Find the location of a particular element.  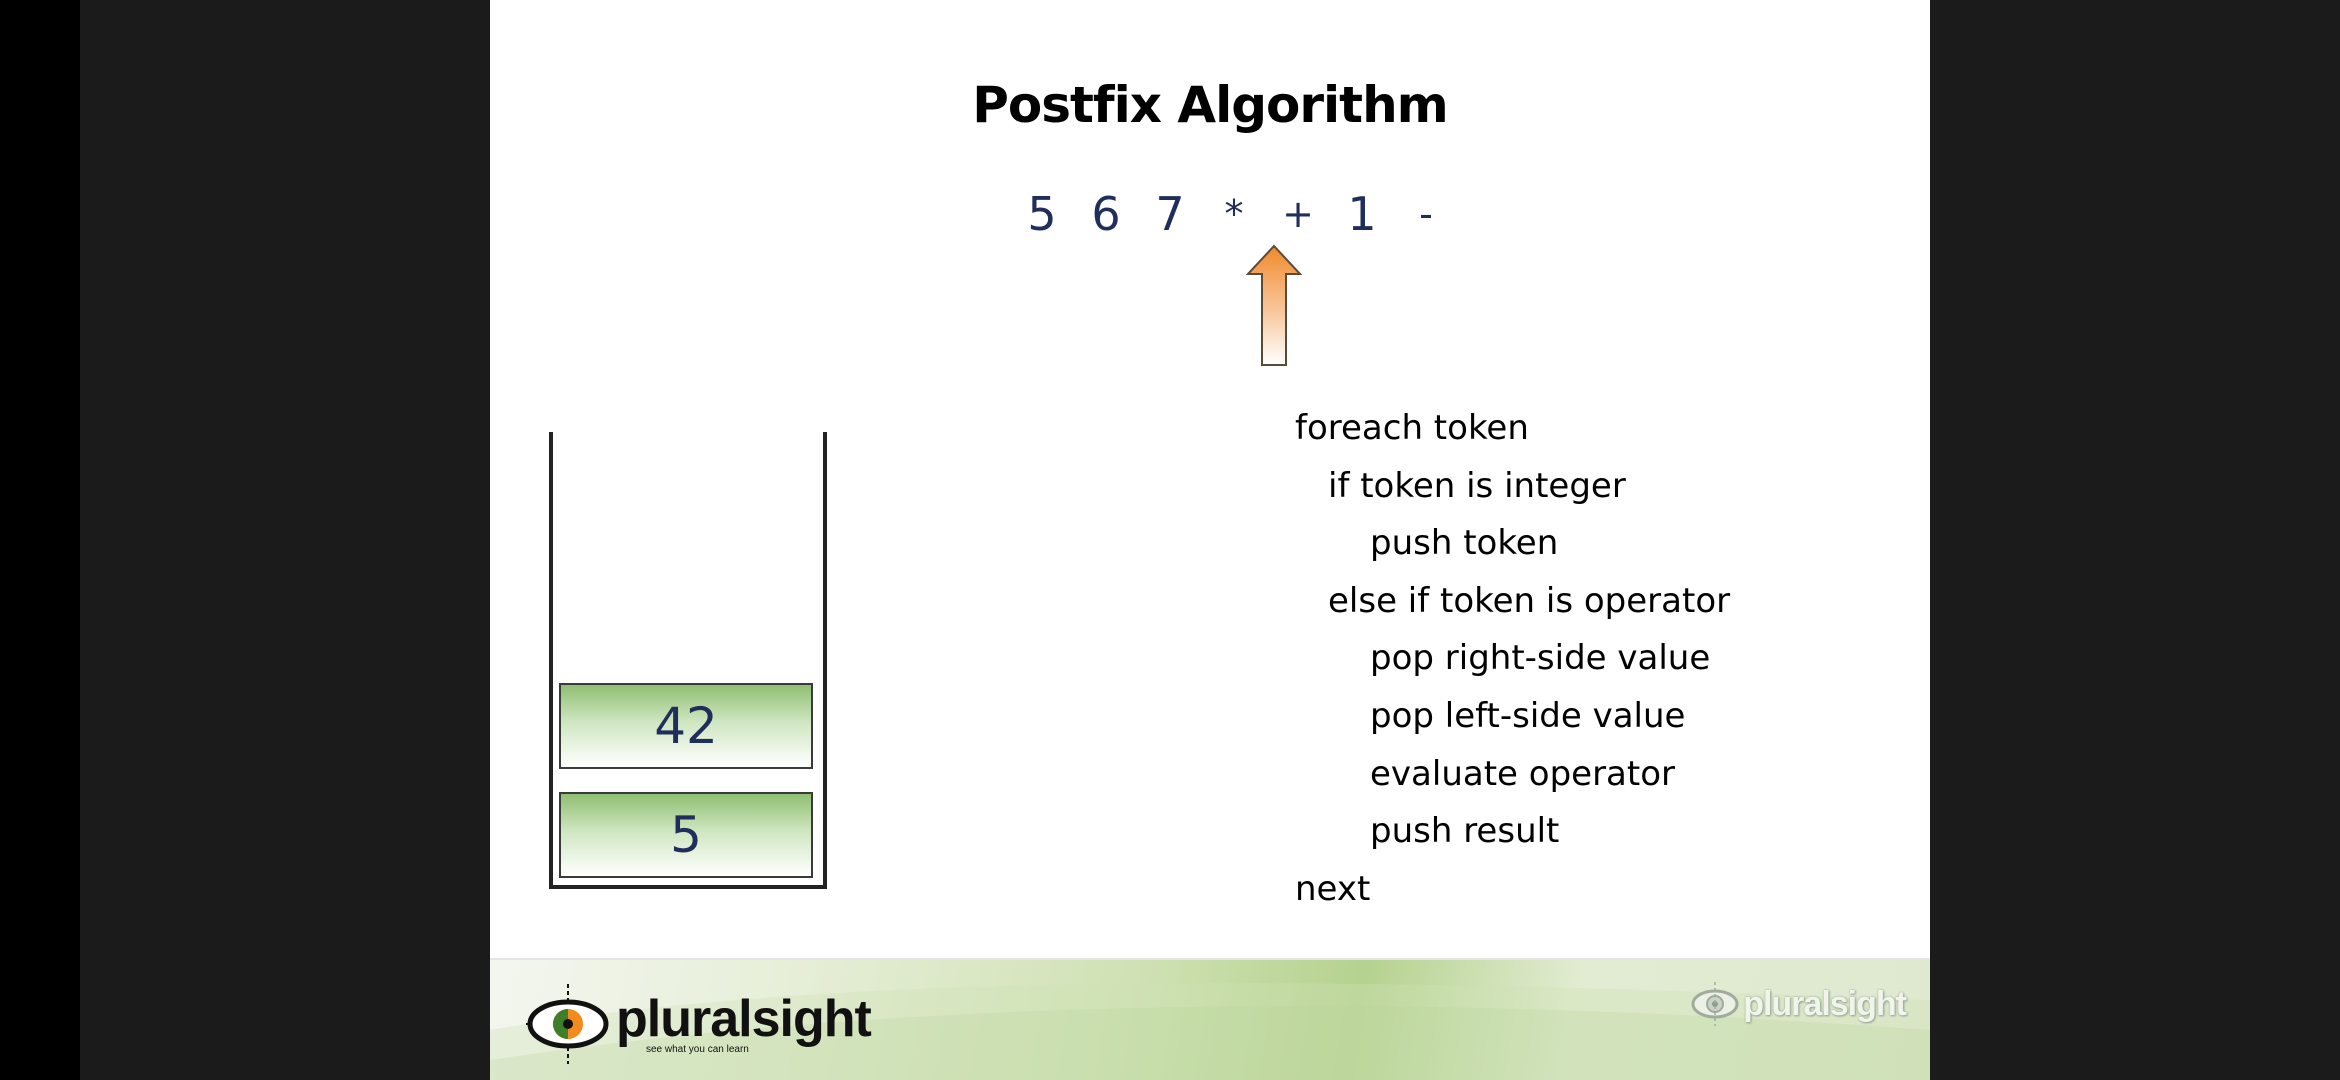

token: - is located at coordinates (1426, 214).